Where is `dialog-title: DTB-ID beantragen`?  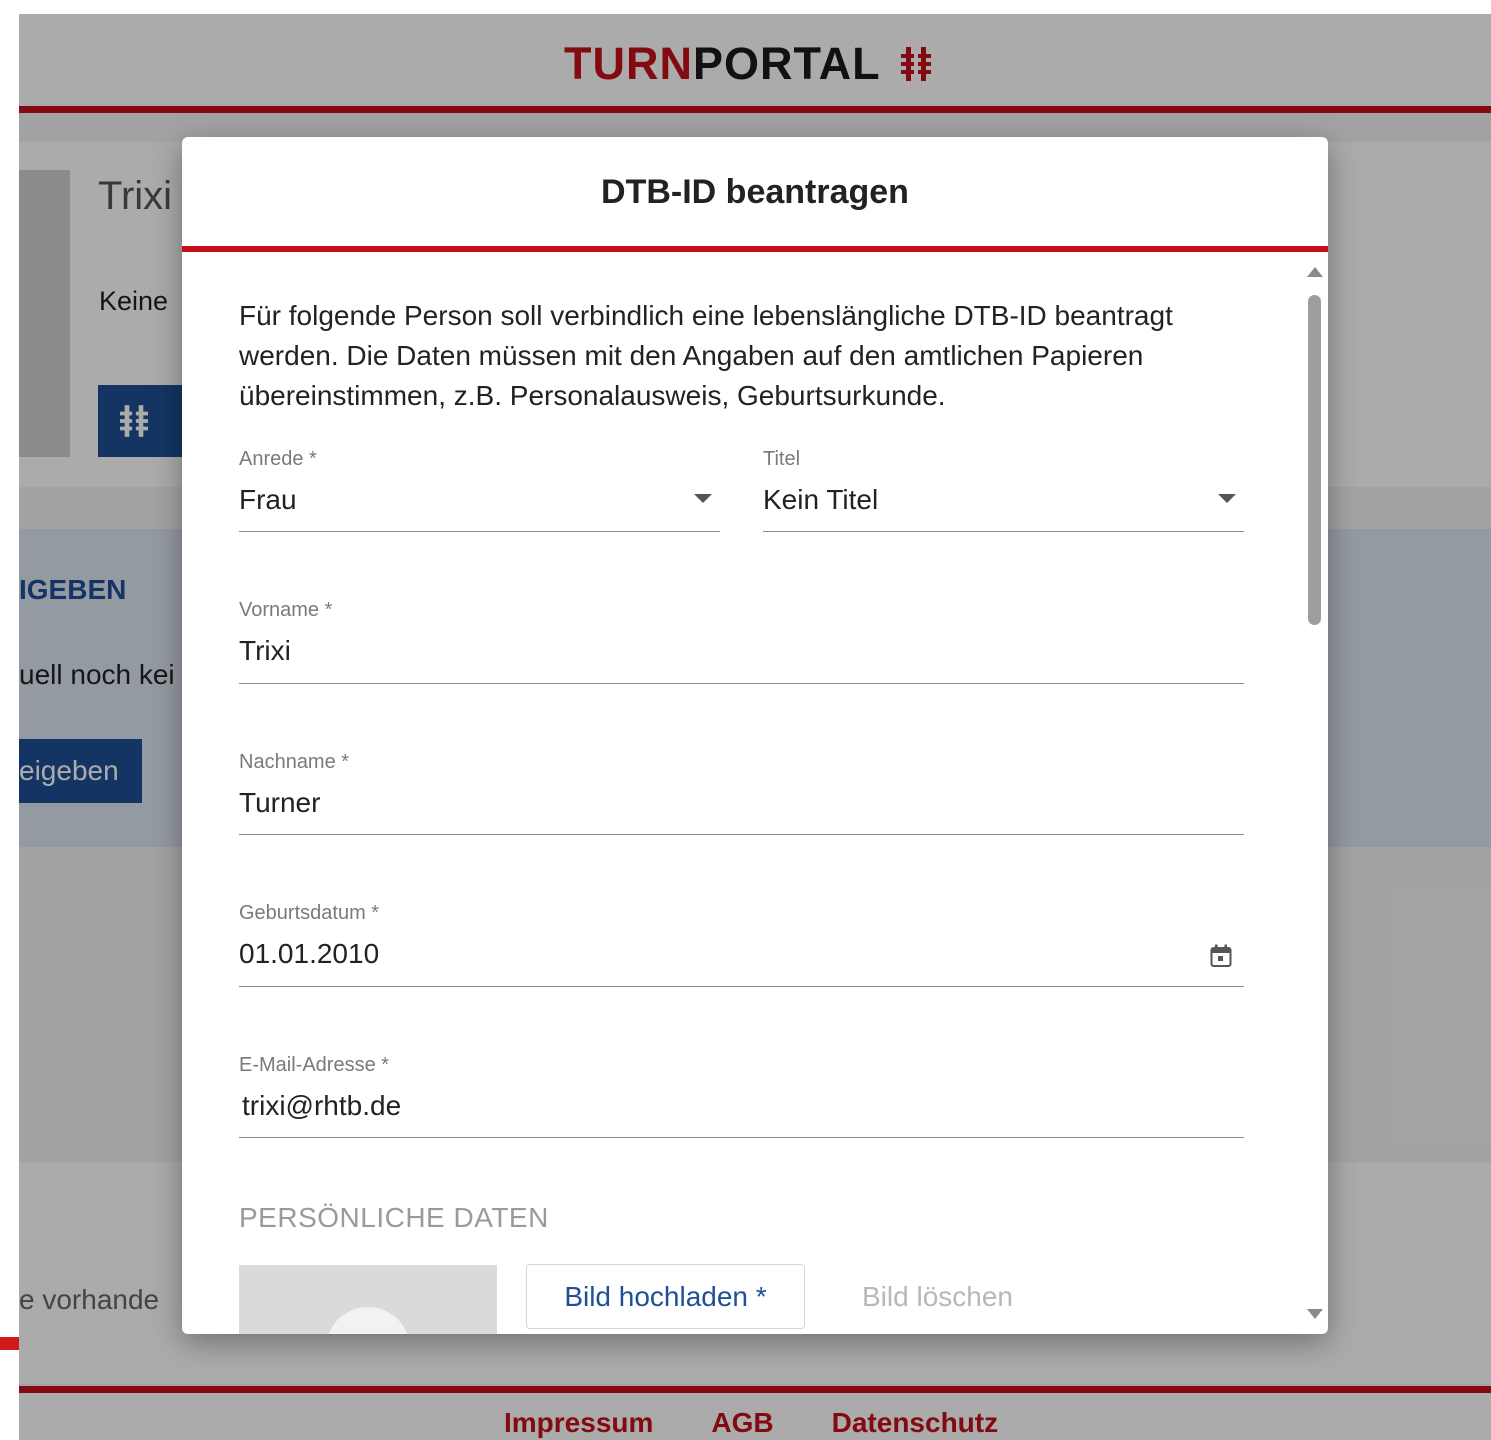 dialog-title: DTB-ID beantragen is located at coordinates (755, 192).